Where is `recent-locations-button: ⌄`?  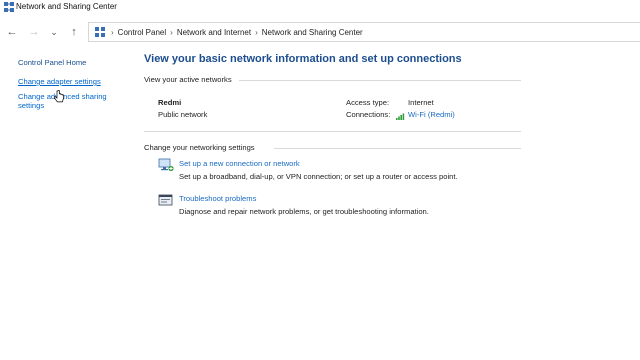
recent-locations-button: ⌄ is located at coordinates (54, 32).